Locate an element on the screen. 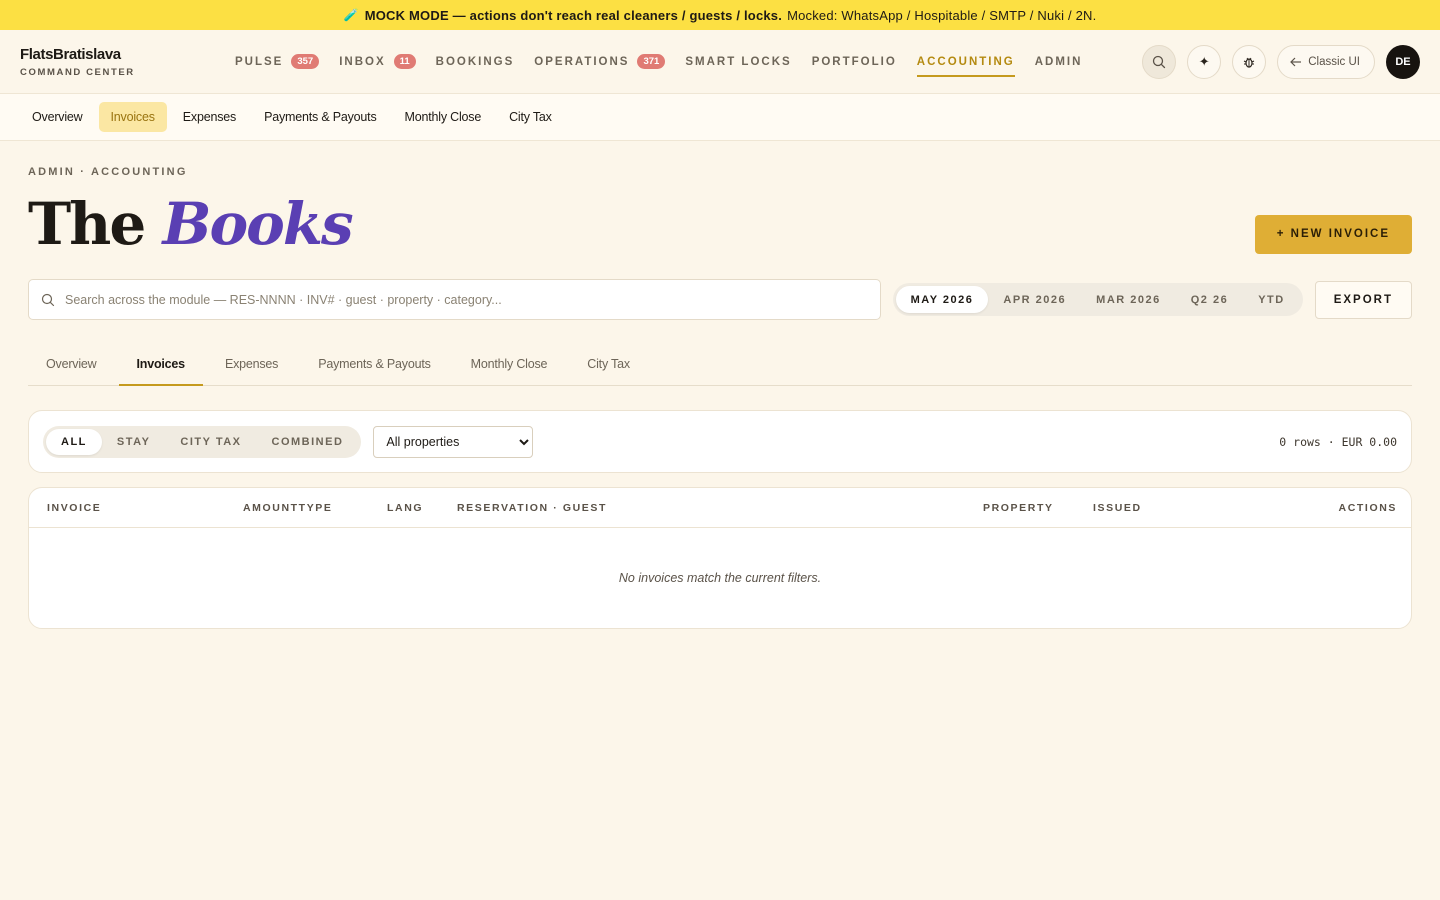  column-header-issued: ISSUED is located at coordinates (1117, 508).